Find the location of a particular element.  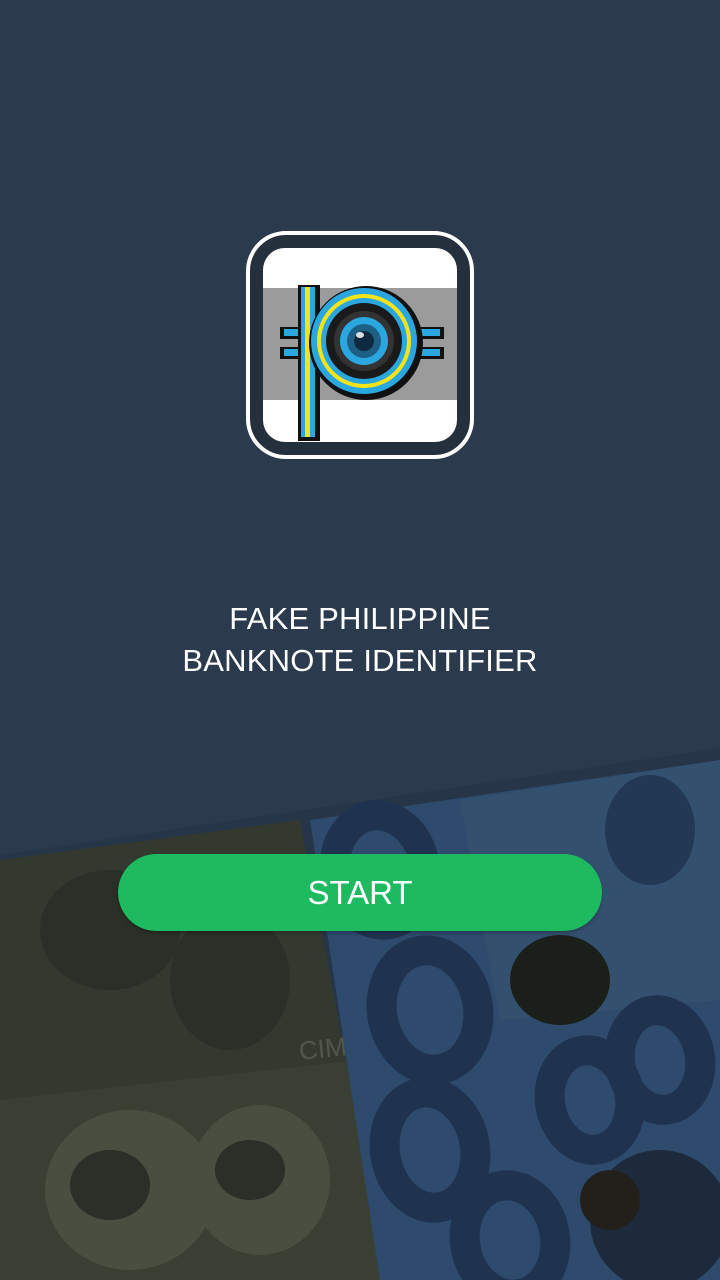

app-title-line1: FAKE PHILIPPINE is located at coordinates (360, 618).